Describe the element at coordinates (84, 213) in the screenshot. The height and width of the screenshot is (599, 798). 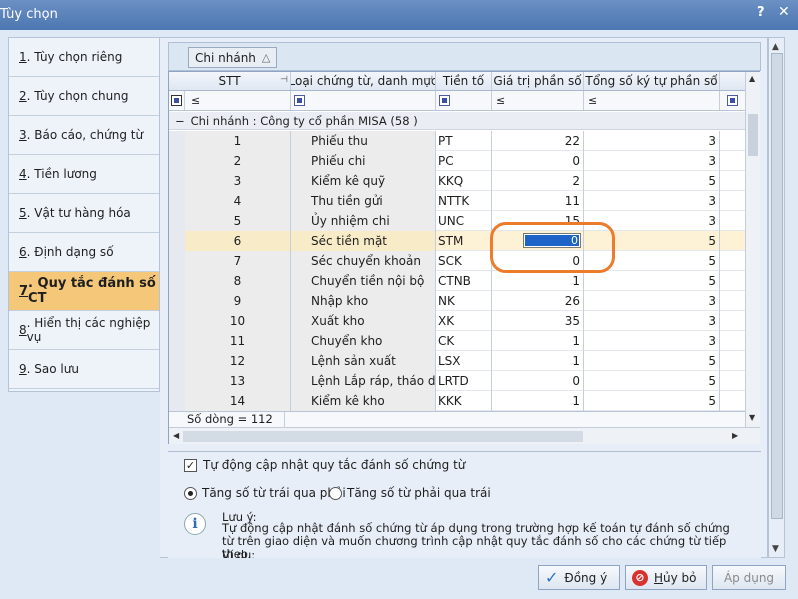
I see `sidebar-item-5: 5. Vật tư hàng hóa` at that location.